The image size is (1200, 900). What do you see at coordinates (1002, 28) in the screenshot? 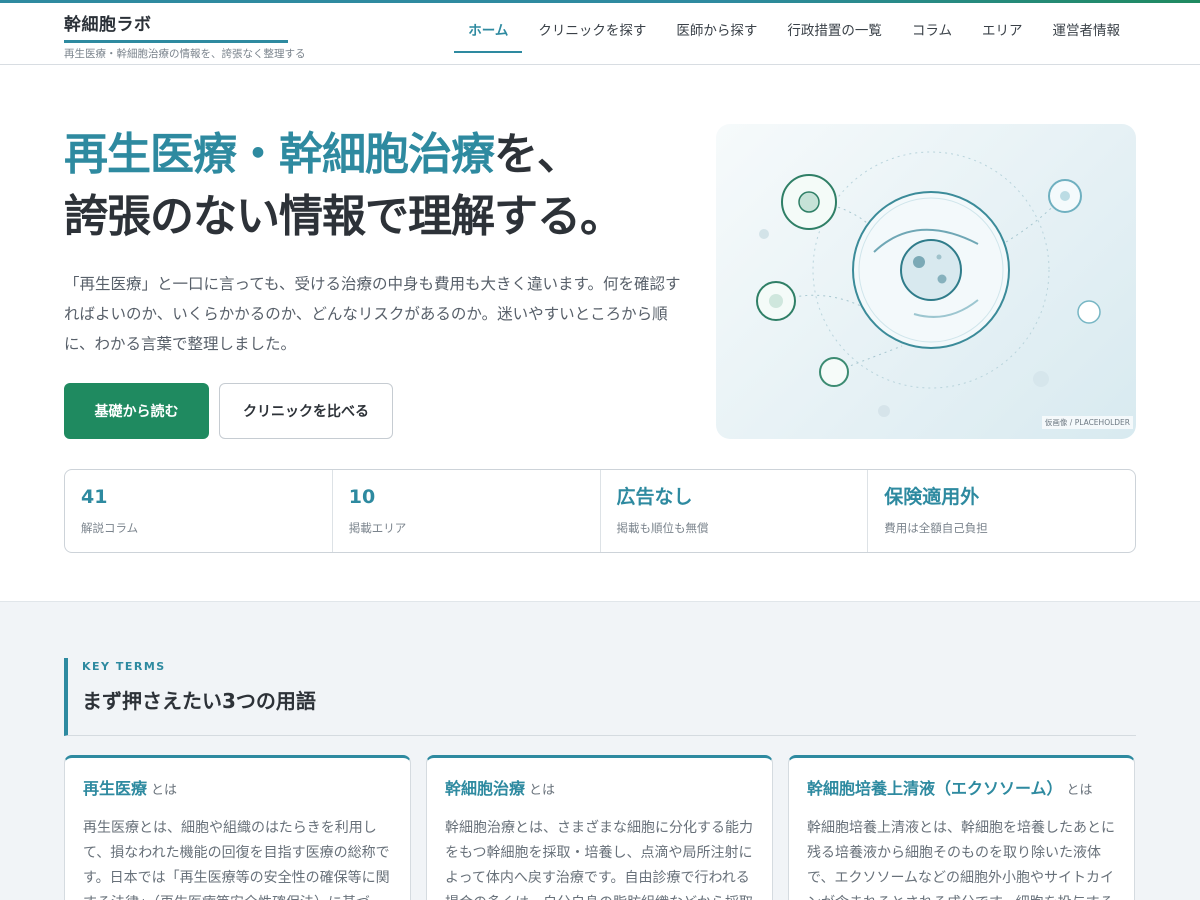
I see `nav-item-area: エリア` at bounding box center [1002, 28].